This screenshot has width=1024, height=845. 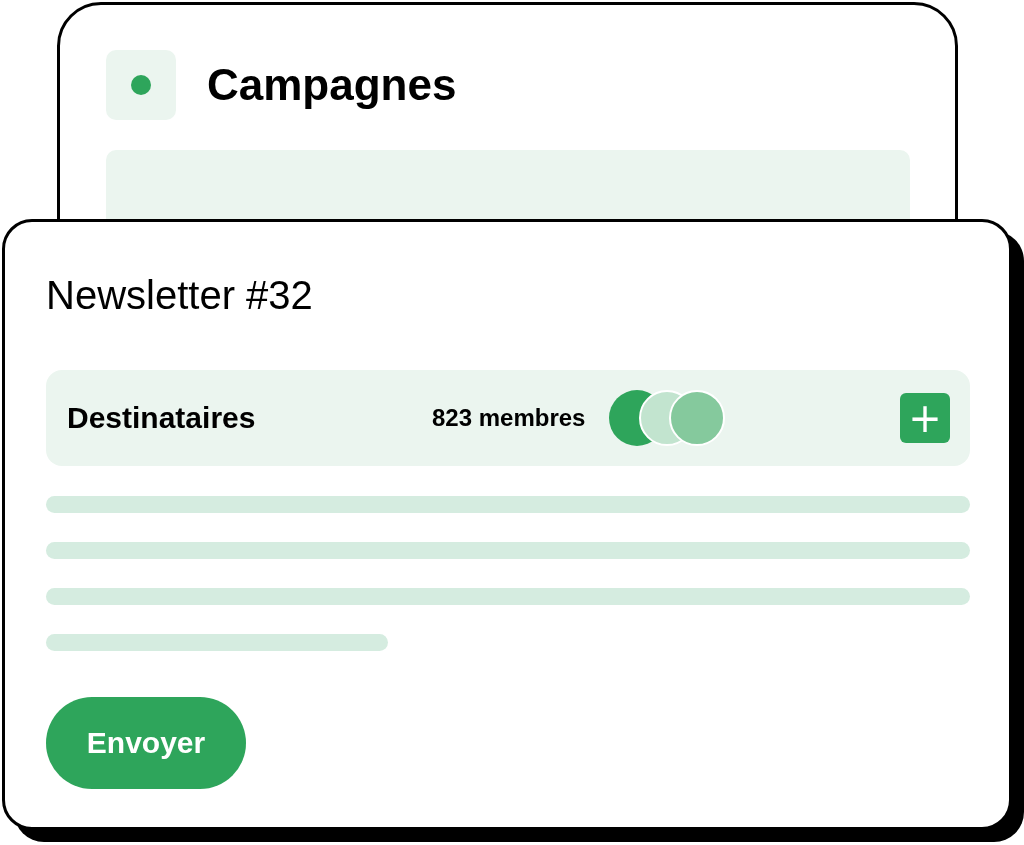 I want to click on member-count: 823 membres, so click(x=509, y=418).